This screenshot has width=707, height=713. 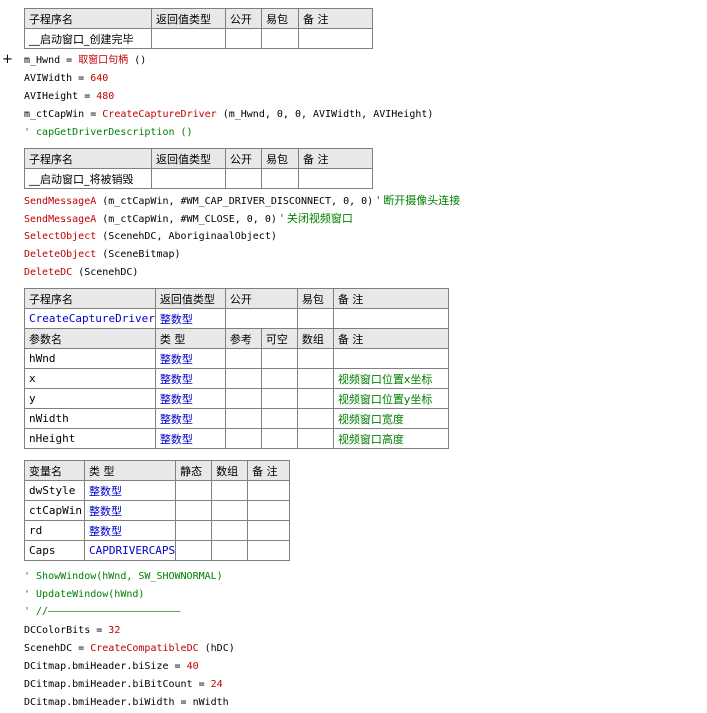 I want to click on table-row: dwStyle 整数型, so click(x=157, y=490).